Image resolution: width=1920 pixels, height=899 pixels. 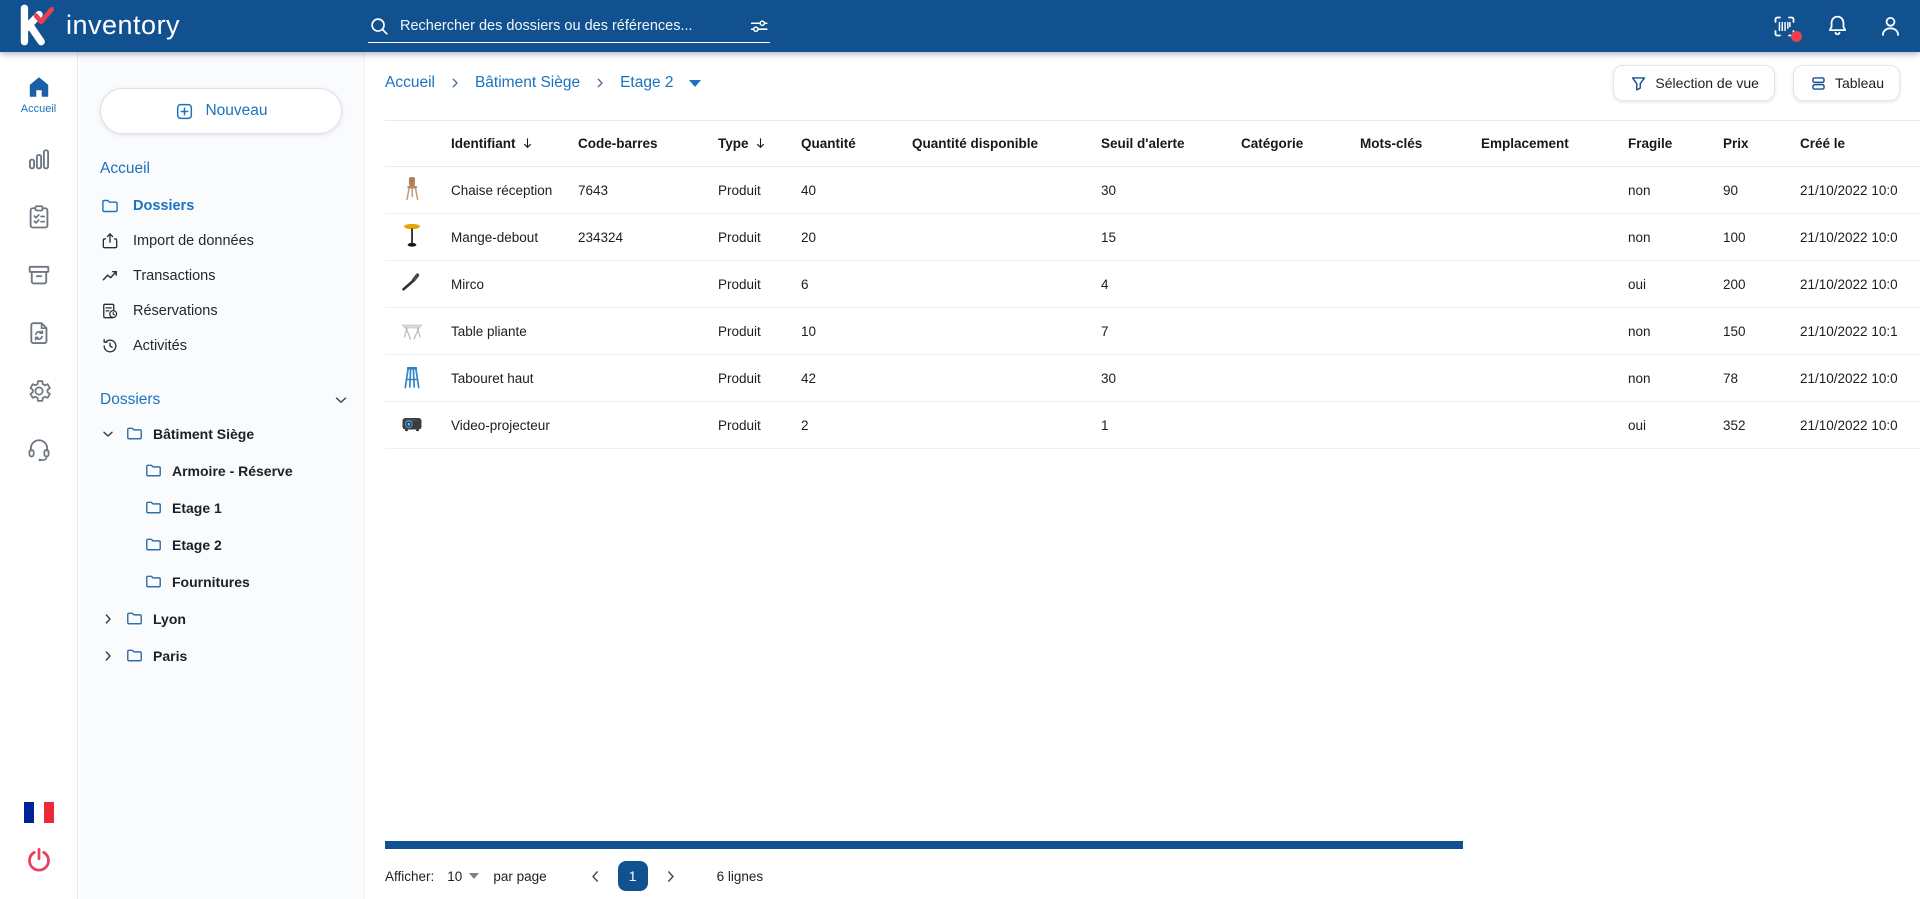 I want to click on dossiers-section-header: Dossiers, so click(x=225, y=400).